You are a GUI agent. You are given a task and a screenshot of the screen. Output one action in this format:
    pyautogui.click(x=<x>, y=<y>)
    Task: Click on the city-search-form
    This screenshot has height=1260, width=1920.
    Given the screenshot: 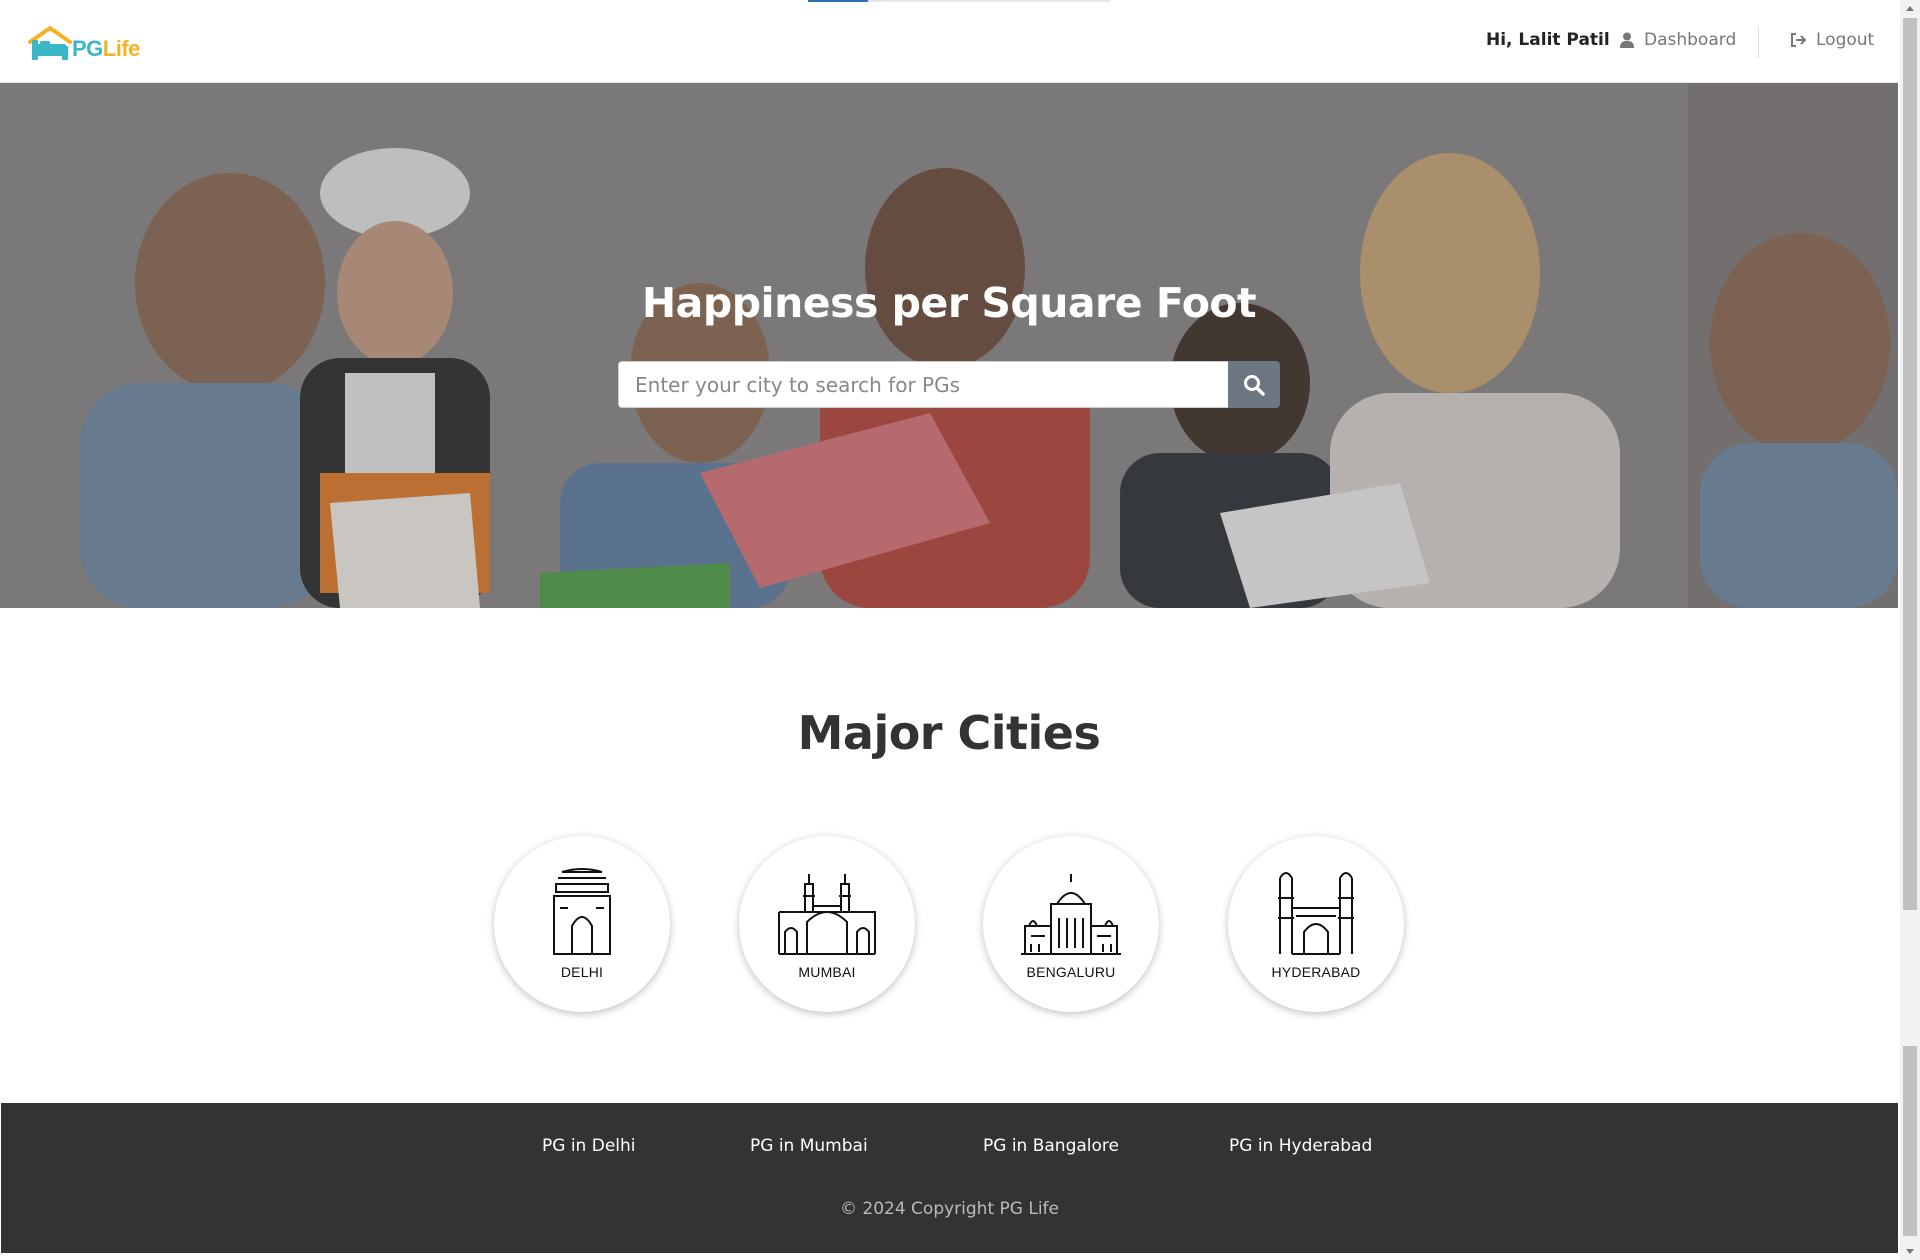 What is the action you would take?
    pyautogui.click(x=949, y=384)
    